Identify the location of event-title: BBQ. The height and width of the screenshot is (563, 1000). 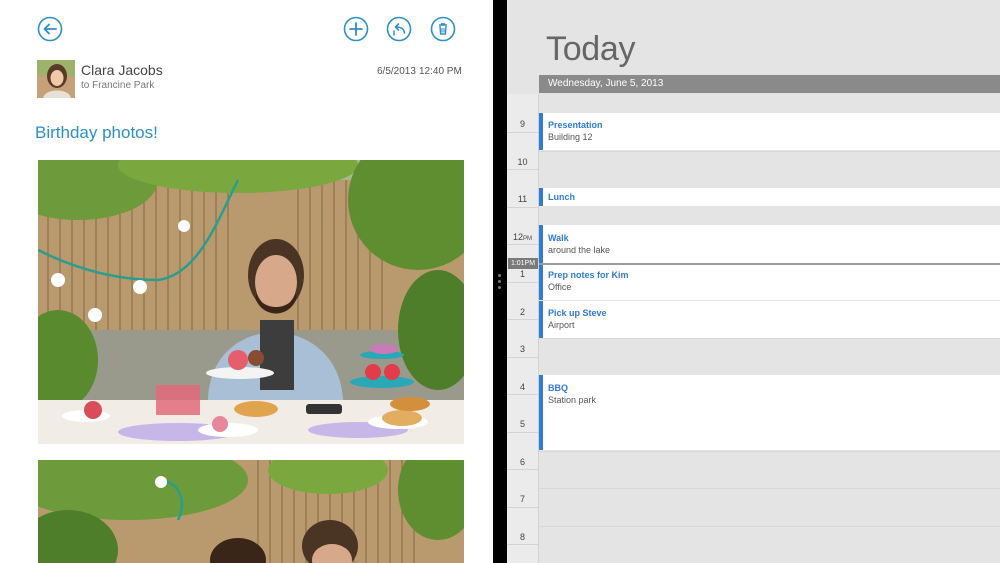
(558, 388).